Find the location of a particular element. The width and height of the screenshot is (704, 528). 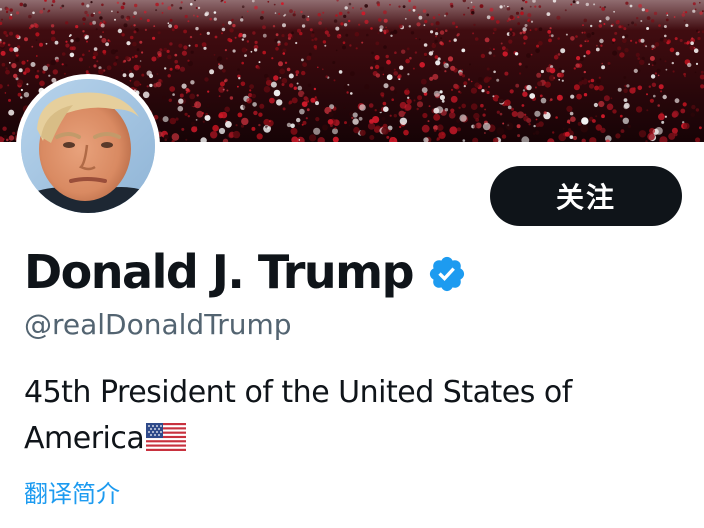

profile-display-name: Donald J. Trump is located at coordinates (219, 272).